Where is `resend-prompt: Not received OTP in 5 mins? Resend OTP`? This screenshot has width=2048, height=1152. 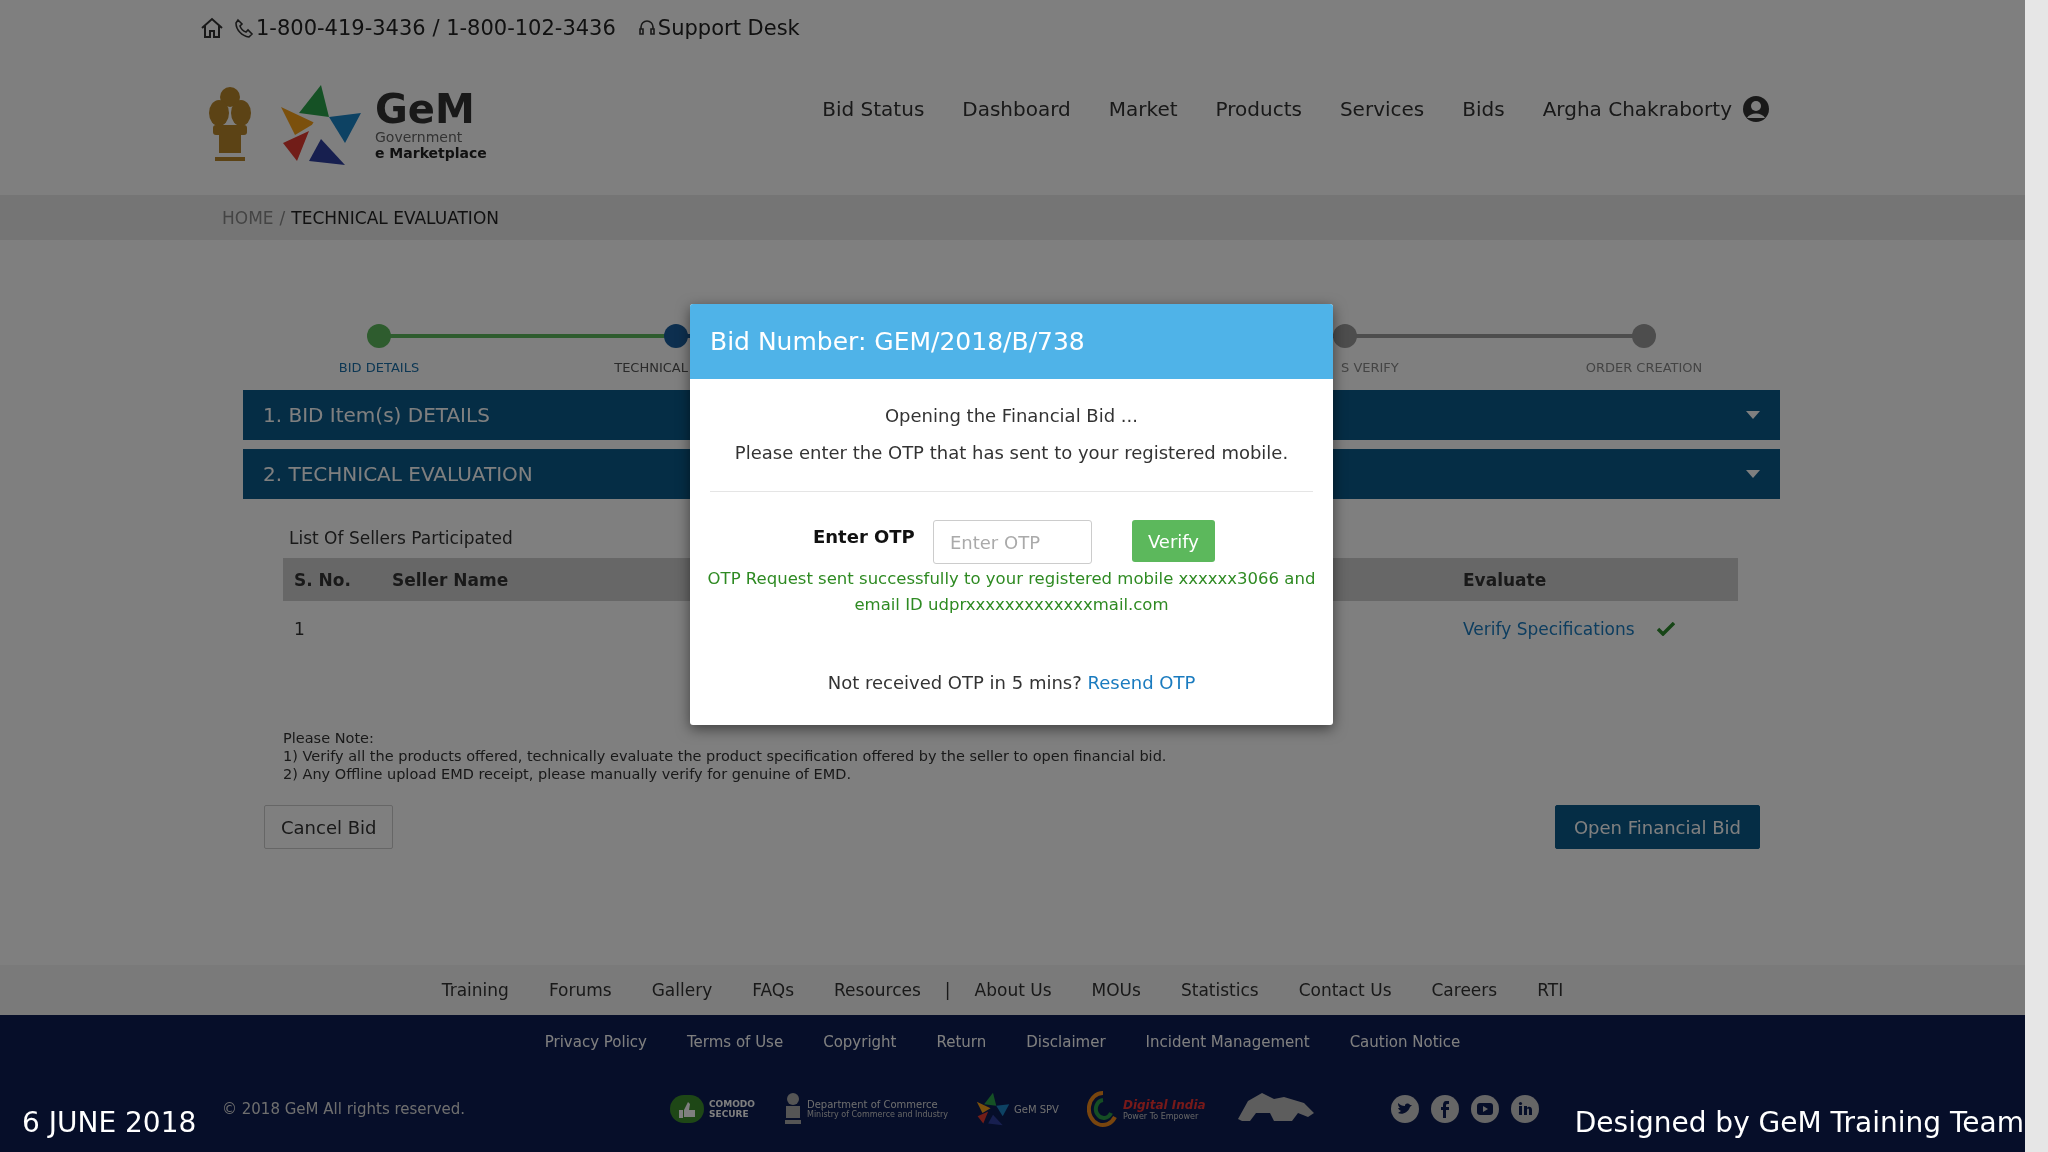
resend-prompt: Not received OTP in 5 mins? Resend OTP is located at coordinates (1011, 682).